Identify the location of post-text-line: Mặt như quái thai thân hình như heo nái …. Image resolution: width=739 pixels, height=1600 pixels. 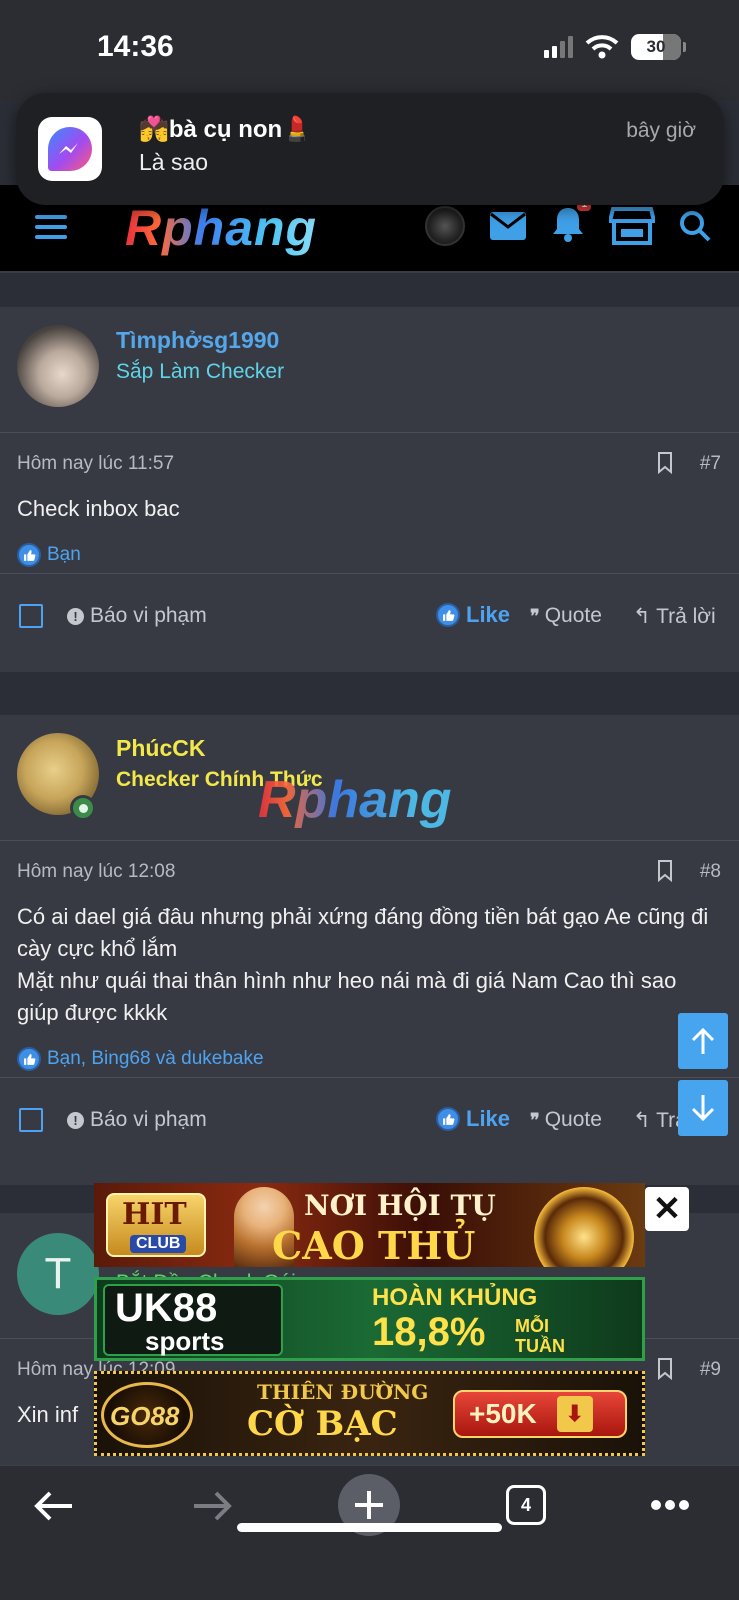
(347, 996).